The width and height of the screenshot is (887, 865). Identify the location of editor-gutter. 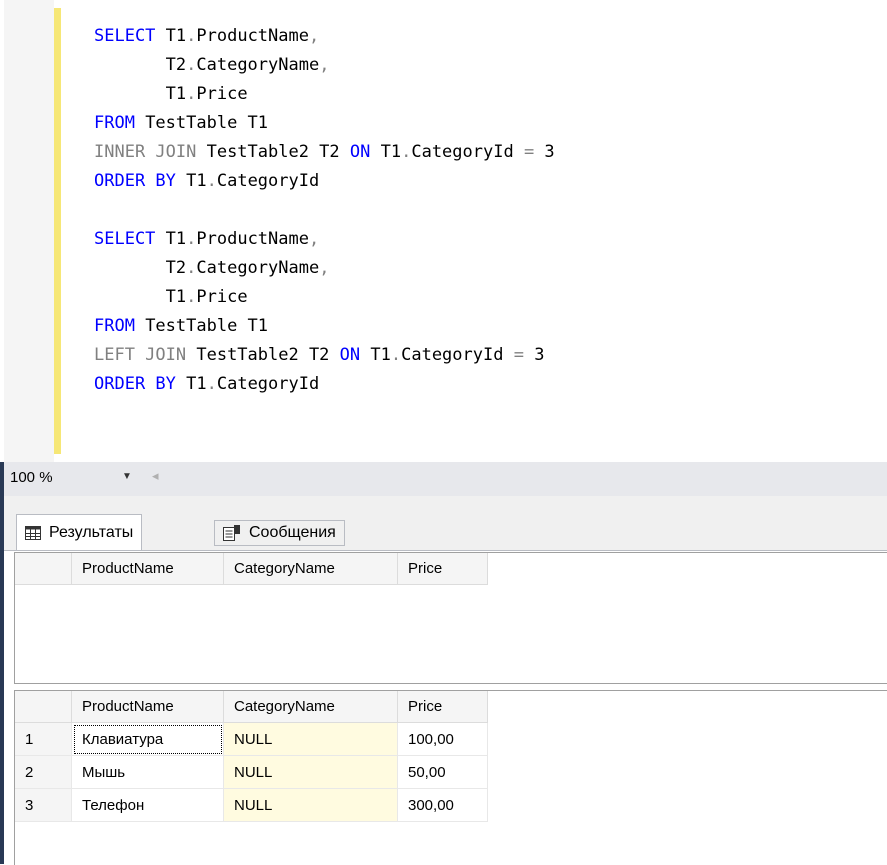
(29, 231).